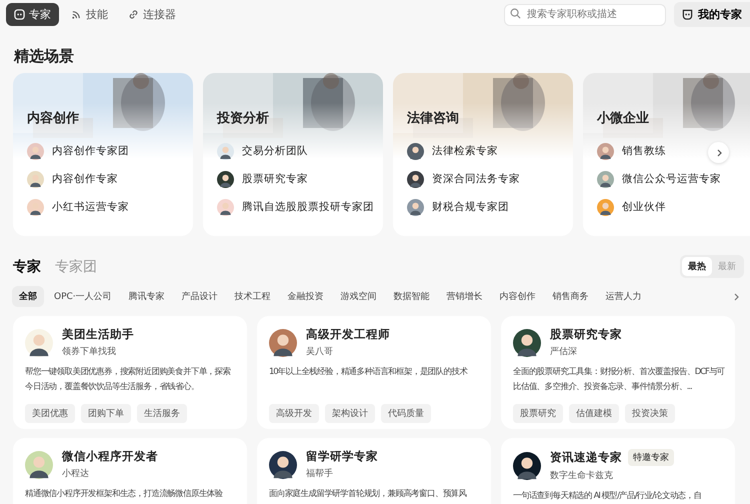 The height and width of the screenshot is (504, 750). What do you see at coordinates (359, 296) in the screenshot?
I see `category-chip: 游戏空间` at bounding box center [359, 296].